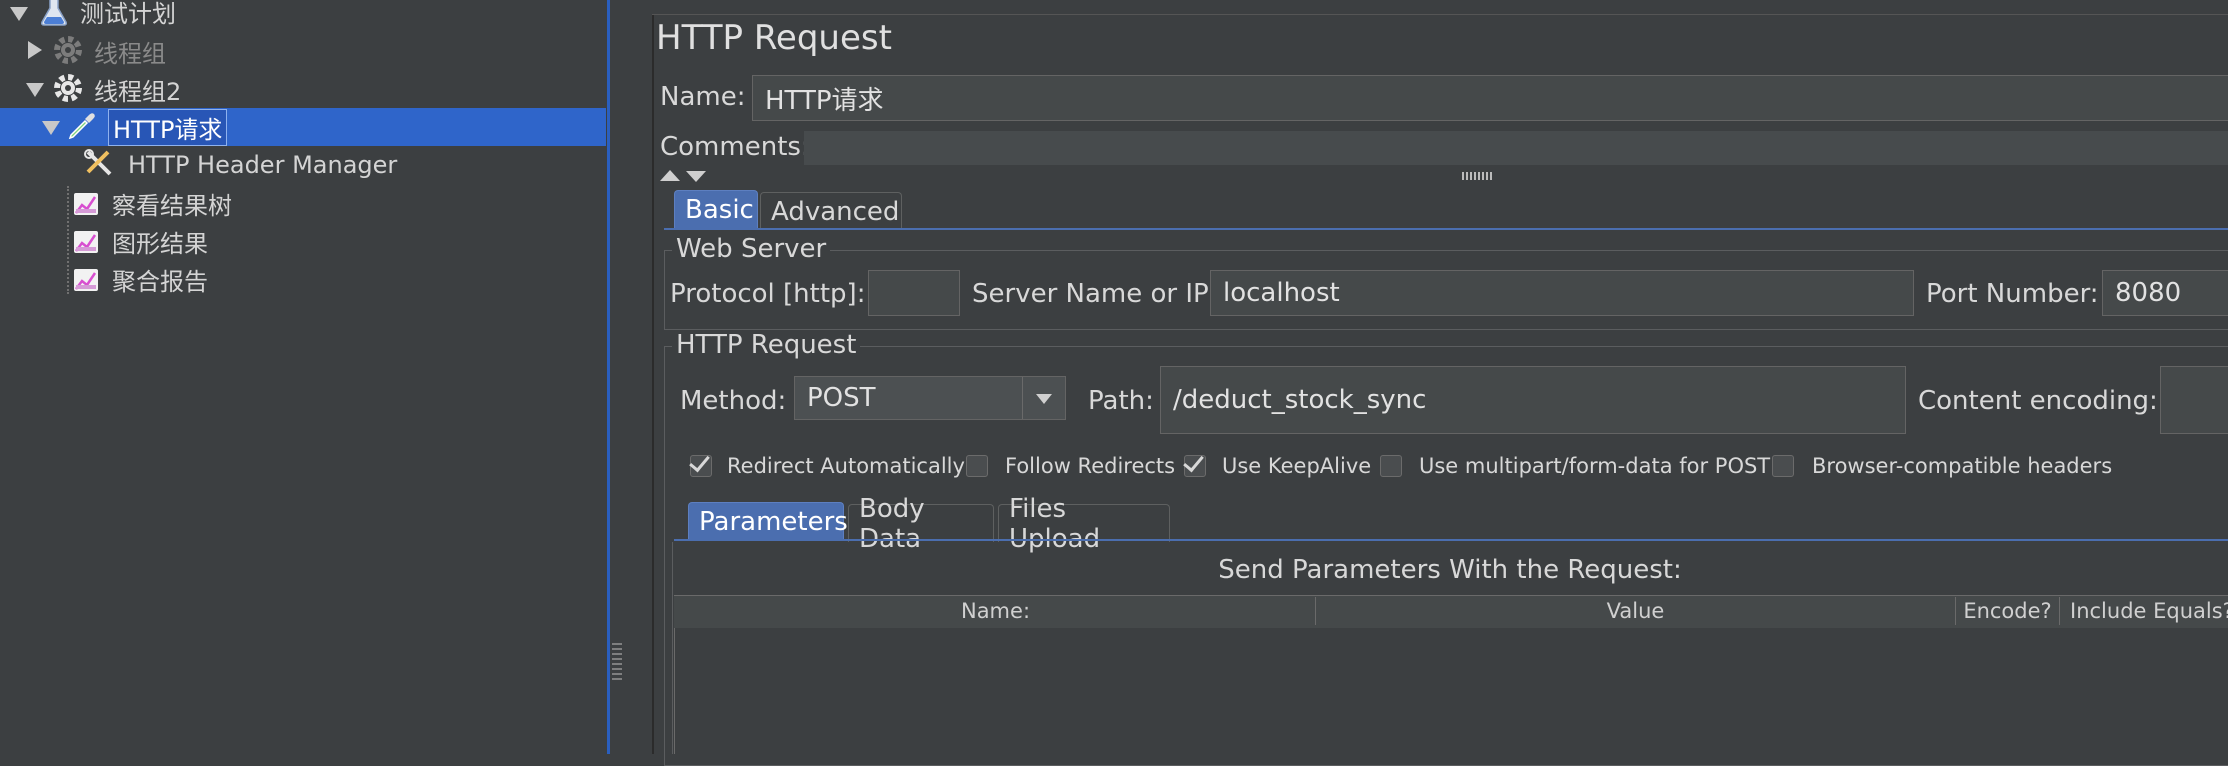 This screenshot has height=766, width=2228. What do you see at coordinates (68, 240) in the screenshot?
I see `tree-guide-line` at bounding box center [68, 240].